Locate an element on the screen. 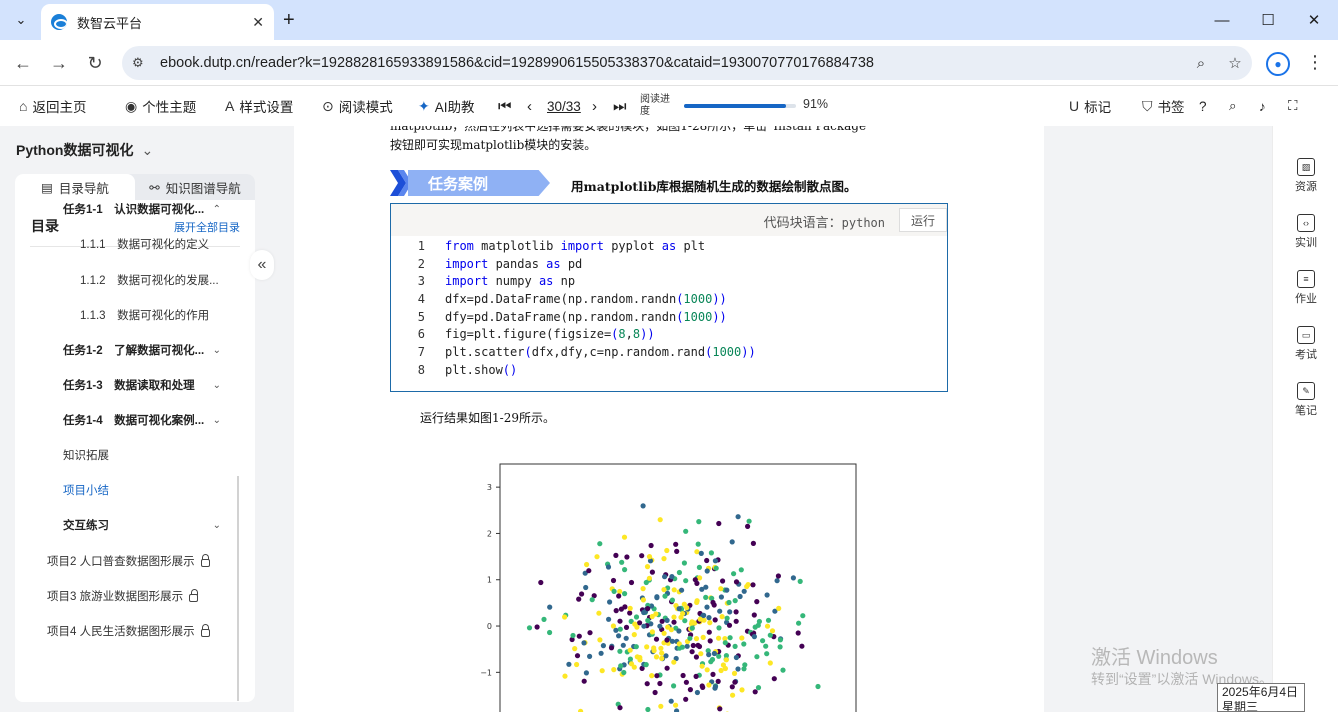  forward-arrow-icon: → is located at coordinates (59, 63).